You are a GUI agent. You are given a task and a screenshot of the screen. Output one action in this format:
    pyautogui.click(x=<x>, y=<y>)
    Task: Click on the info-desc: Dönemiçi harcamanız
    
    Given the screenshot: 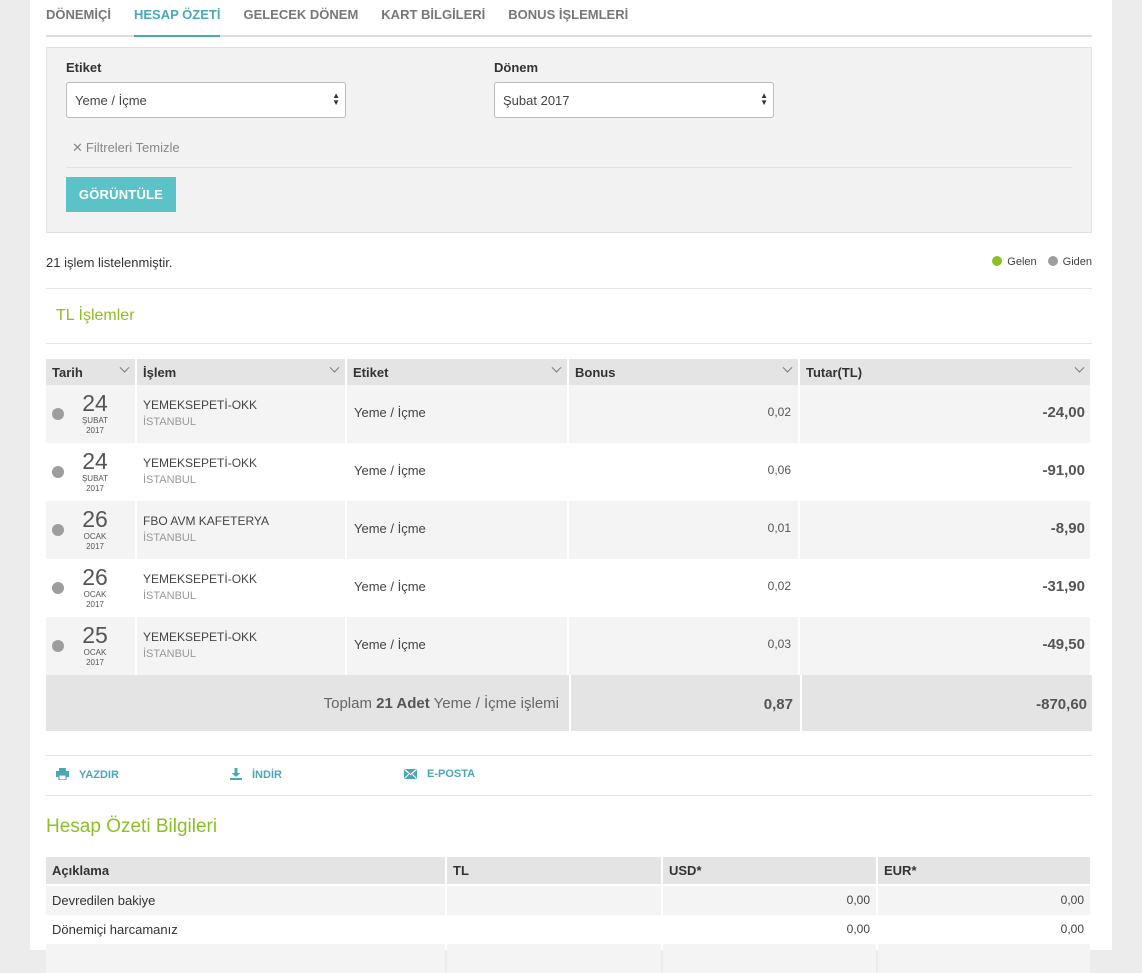 What is the action you would take?
    pyautogui.click(x=245, y=929)
    